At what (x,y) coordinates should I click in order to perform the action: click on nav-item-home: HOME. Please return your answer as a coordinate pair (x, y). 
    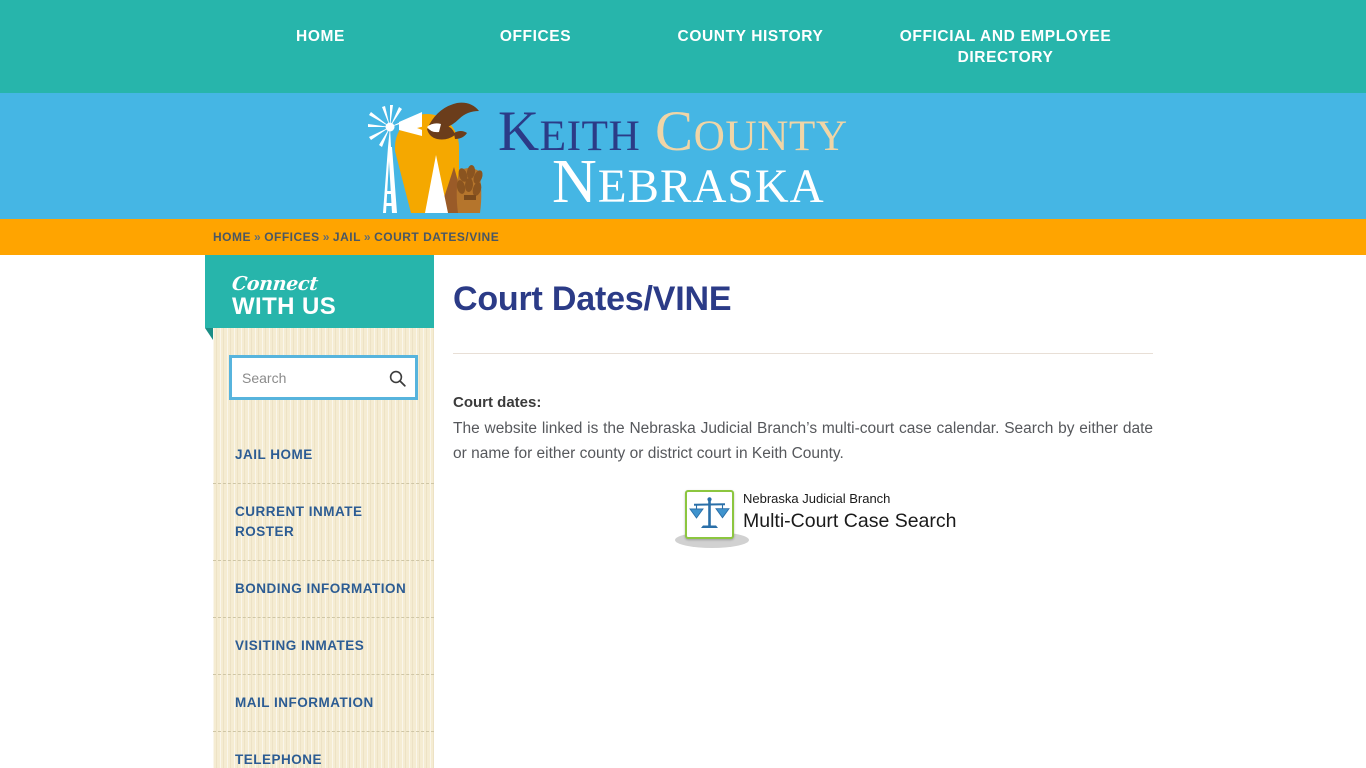
    Looking at the image, I should click on (320, 23).